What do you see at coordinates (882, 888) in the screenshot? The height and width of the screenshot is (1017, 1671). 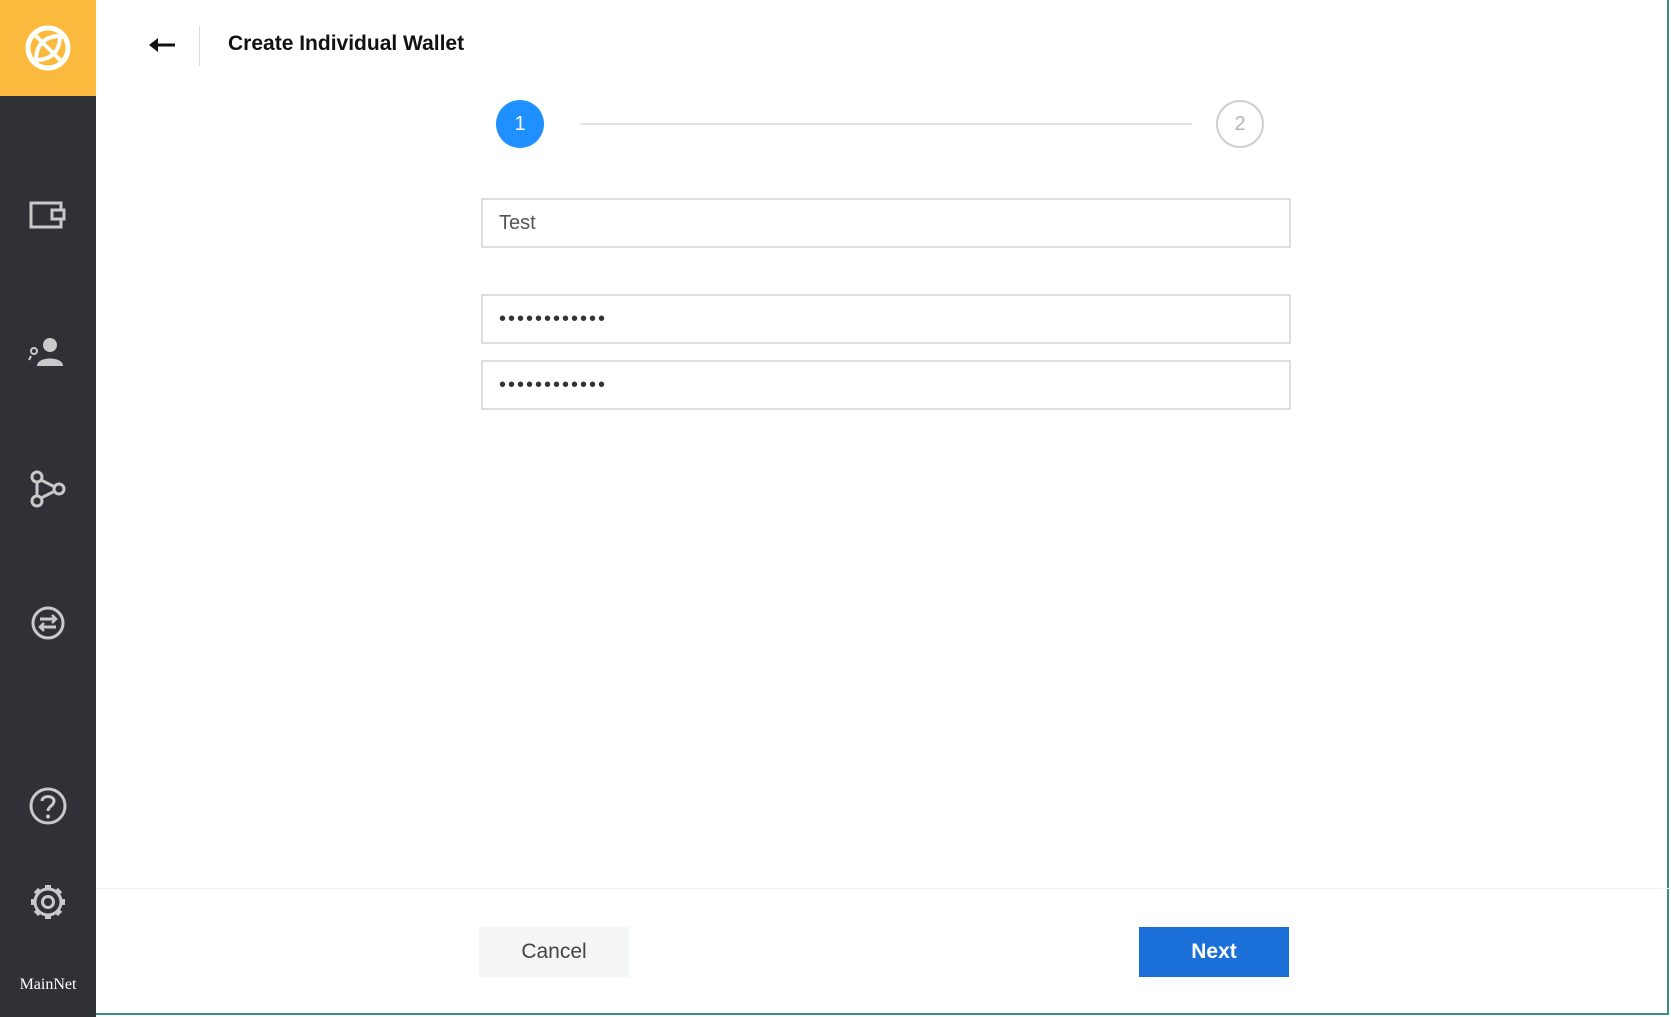 I see `footer-divider` at bounding box center [882, 888].